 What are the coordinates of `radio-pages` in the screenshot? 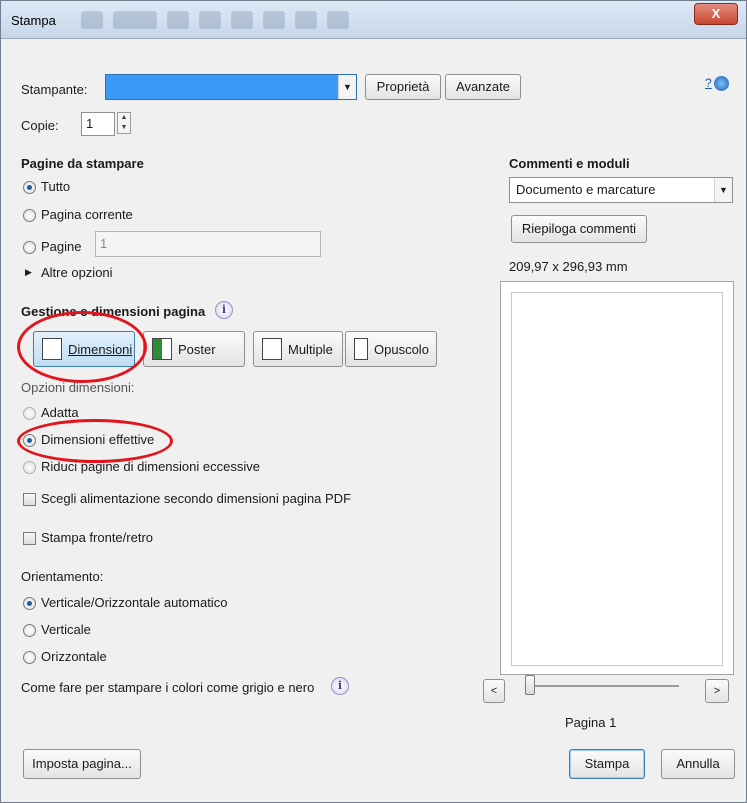 It's located at (29, 247).